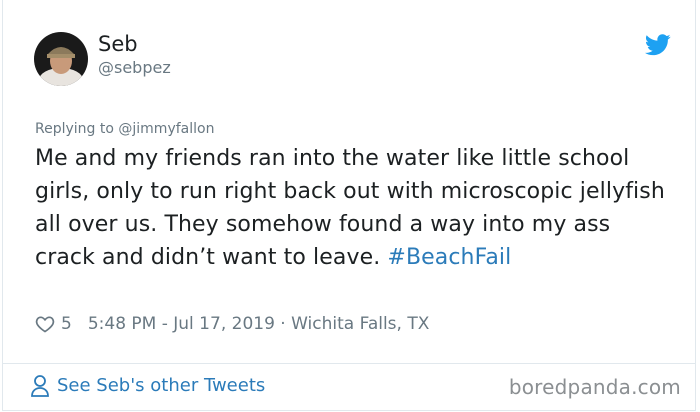  Describe the element at coordinates (134, 68) in the screenshot. I see `author-handle: @sebpez` at that location.